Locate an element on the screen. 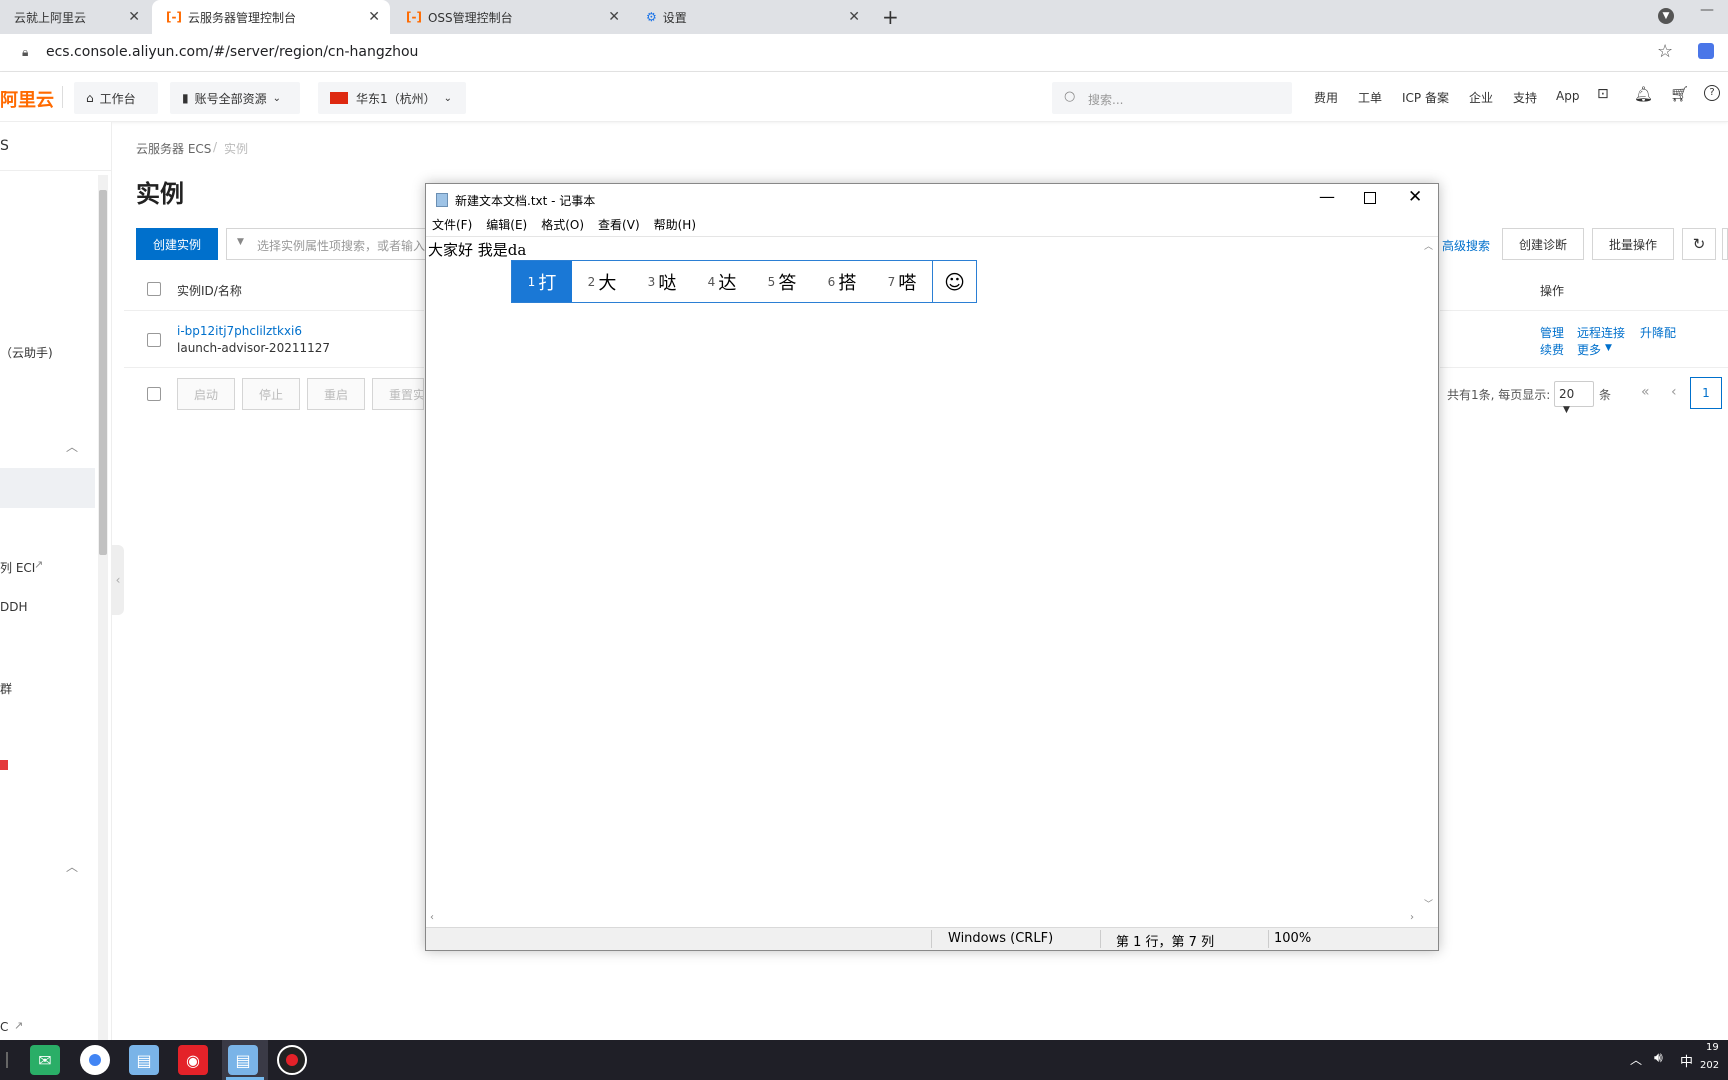  aliyun-logo: 阿里云 is located at coordinates (27, 99).